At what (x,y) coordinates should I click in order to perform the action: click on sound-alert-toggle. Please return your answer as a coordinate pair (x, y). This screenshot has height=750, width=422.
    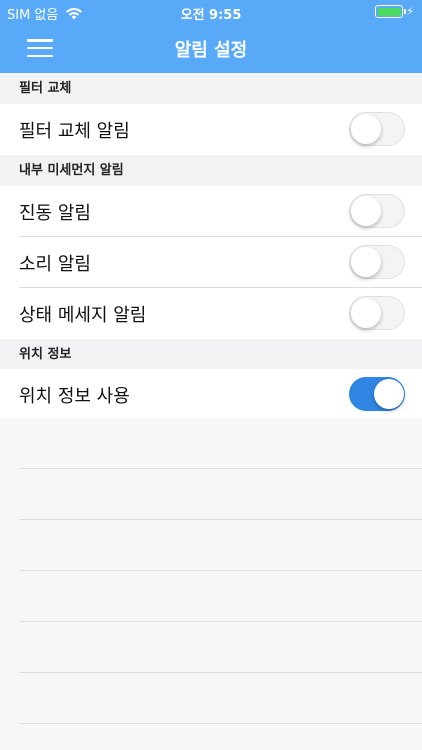
    Looking at the image, I should click on (377, 262).